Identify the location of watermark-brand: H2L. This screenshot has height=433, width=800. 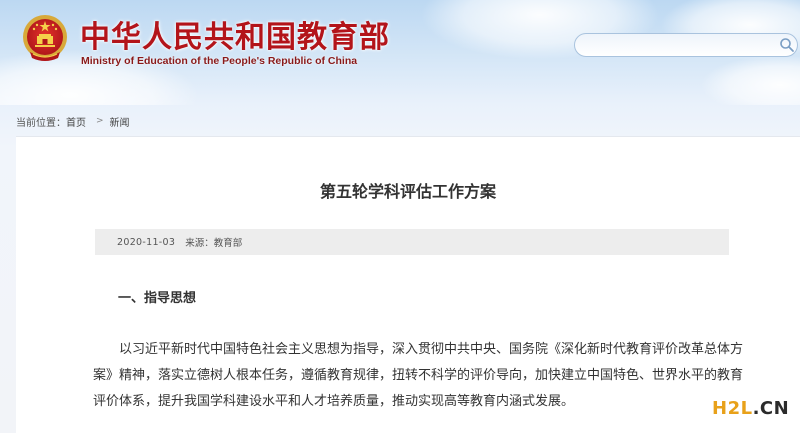
(732, 408).